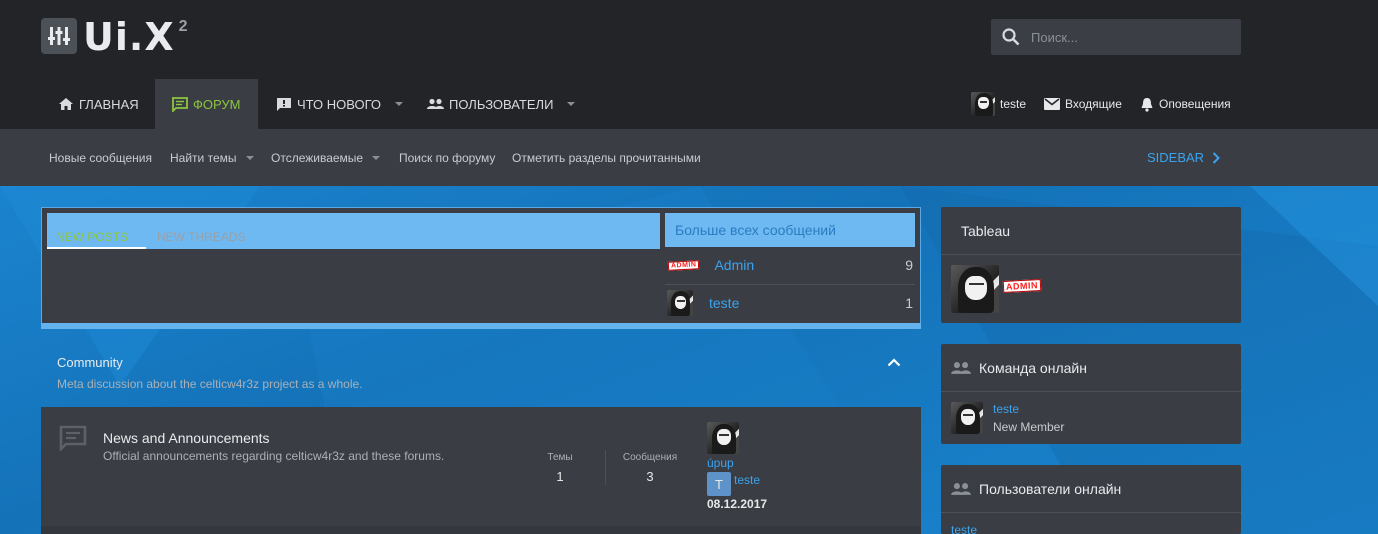 The image size is (1378, 534). Describe the element at coordinates (129, 37) in the screenshot. I see `logo-text: Ui.X` at that location.